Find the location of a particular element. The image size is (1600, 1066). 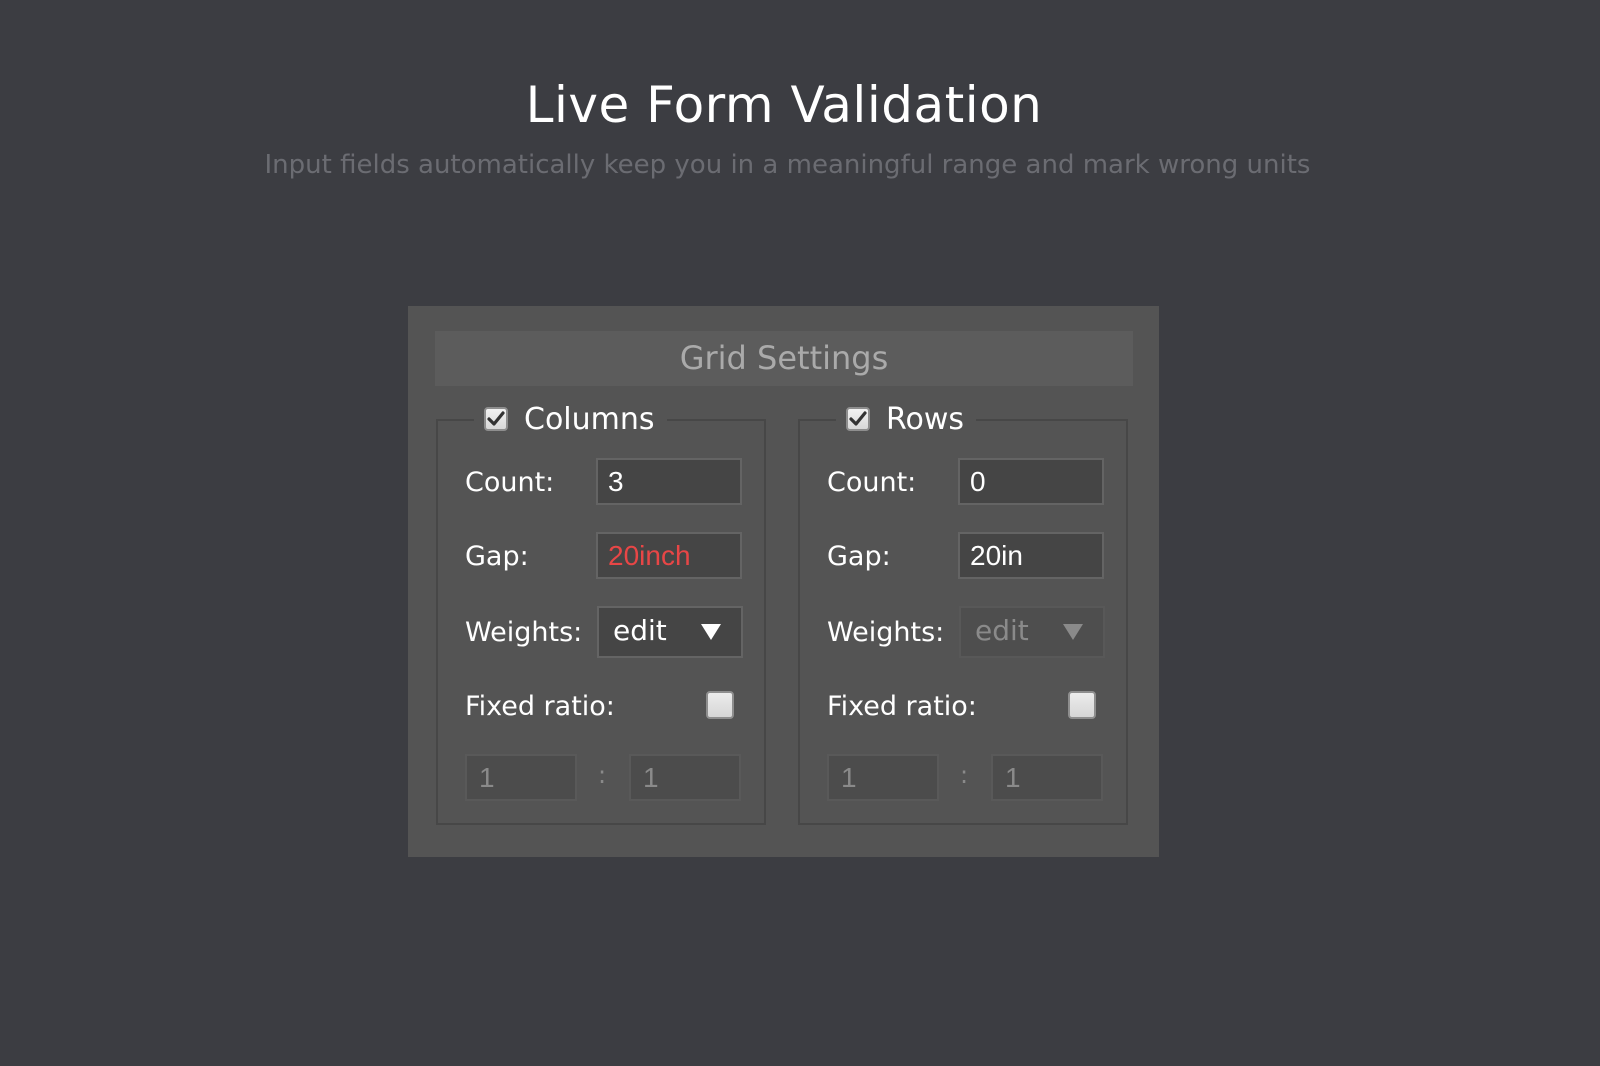

columns-gap-input: 20inch is located at coordinates (669, 555).